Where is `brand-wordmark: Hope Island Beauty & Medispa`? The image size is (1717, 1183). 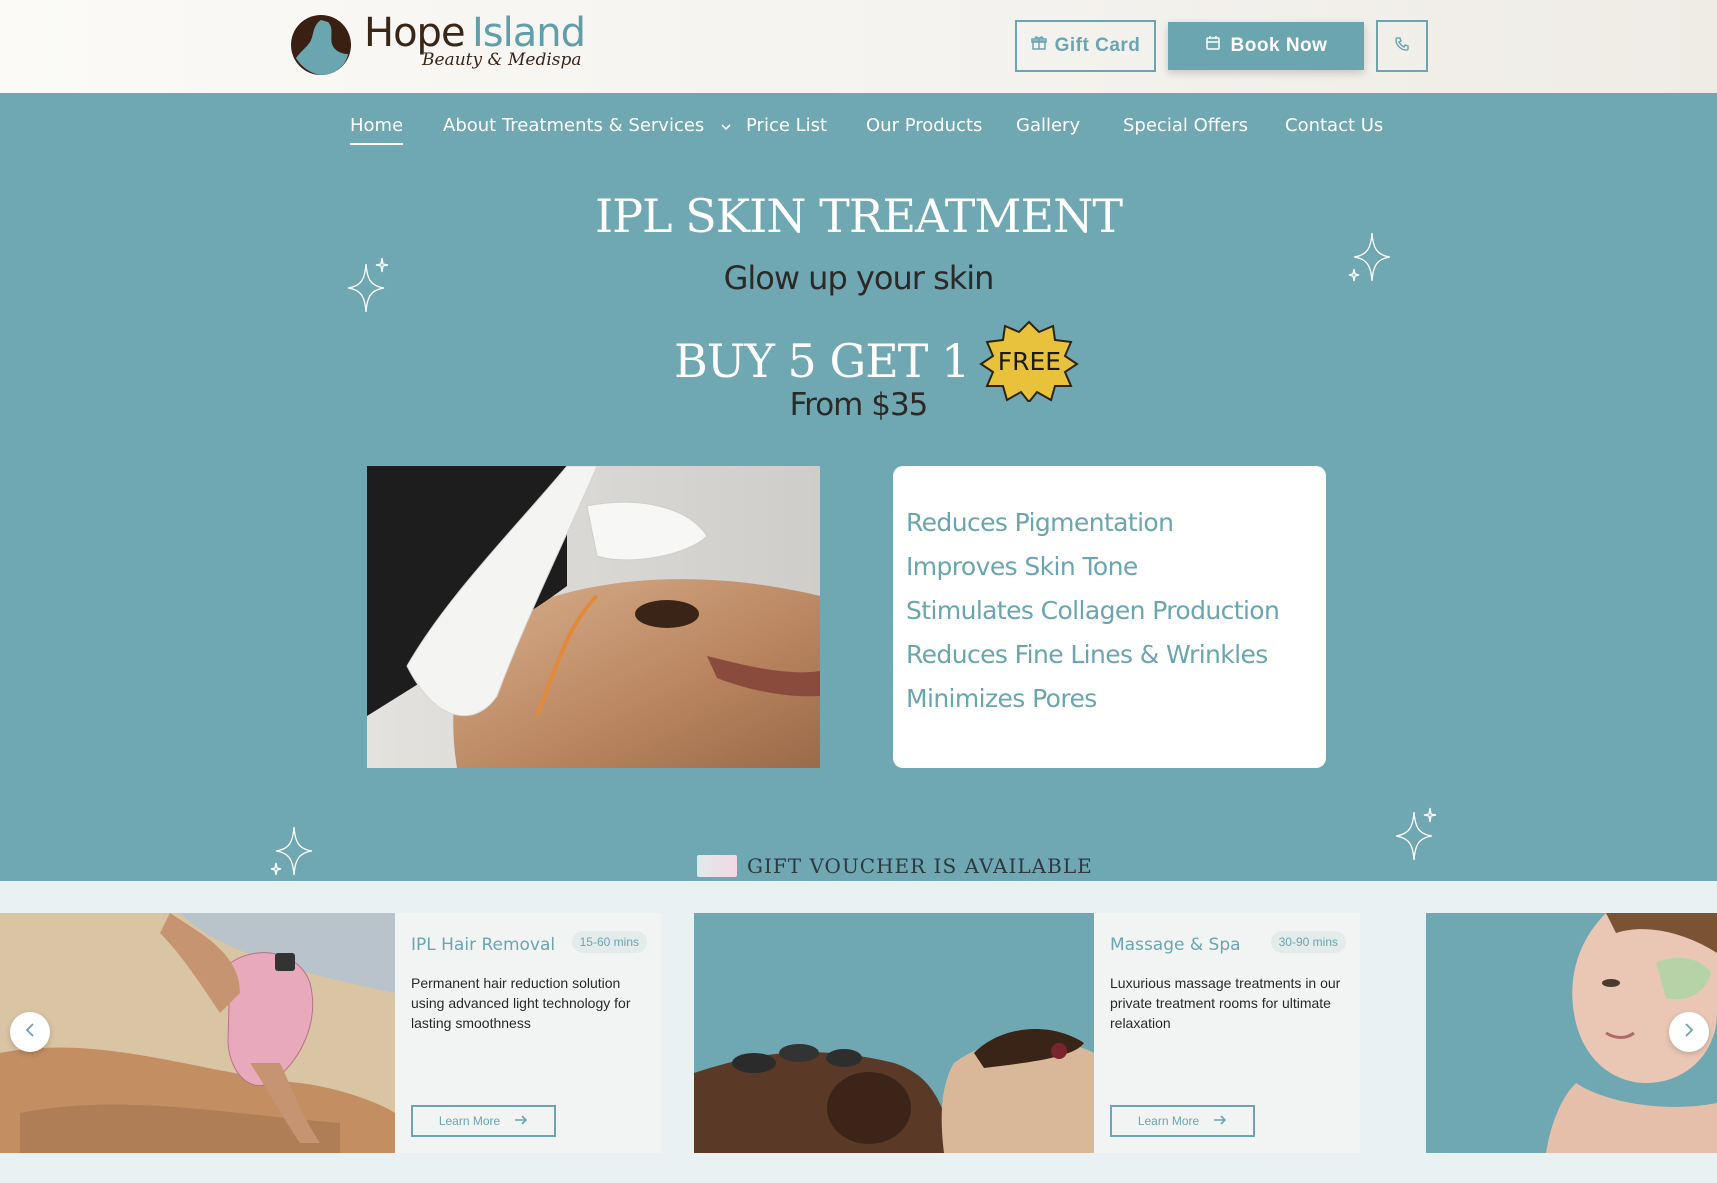 brand-wordmark: Hope Island Beauty & Medispa is located at coordinates (479, 44).